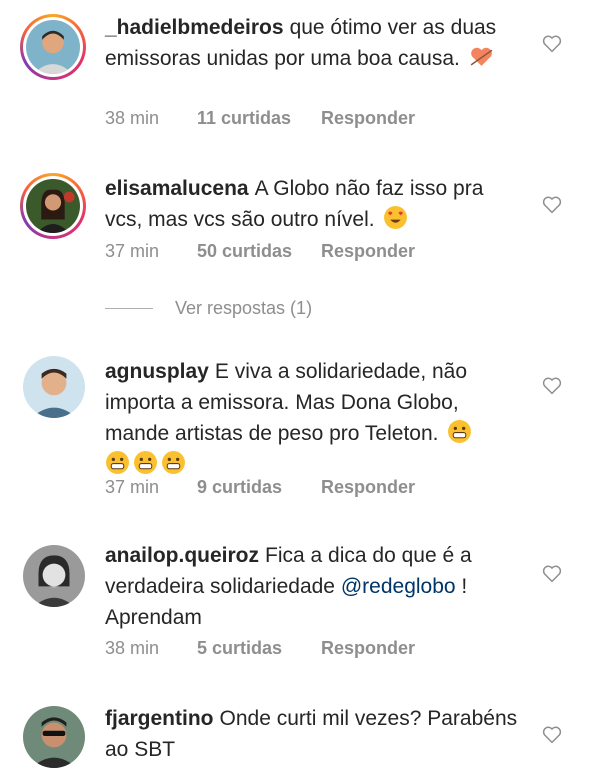 The image size is (600, 775). I want to click on comment-username: anailop.queiroz, so click(182, 555).